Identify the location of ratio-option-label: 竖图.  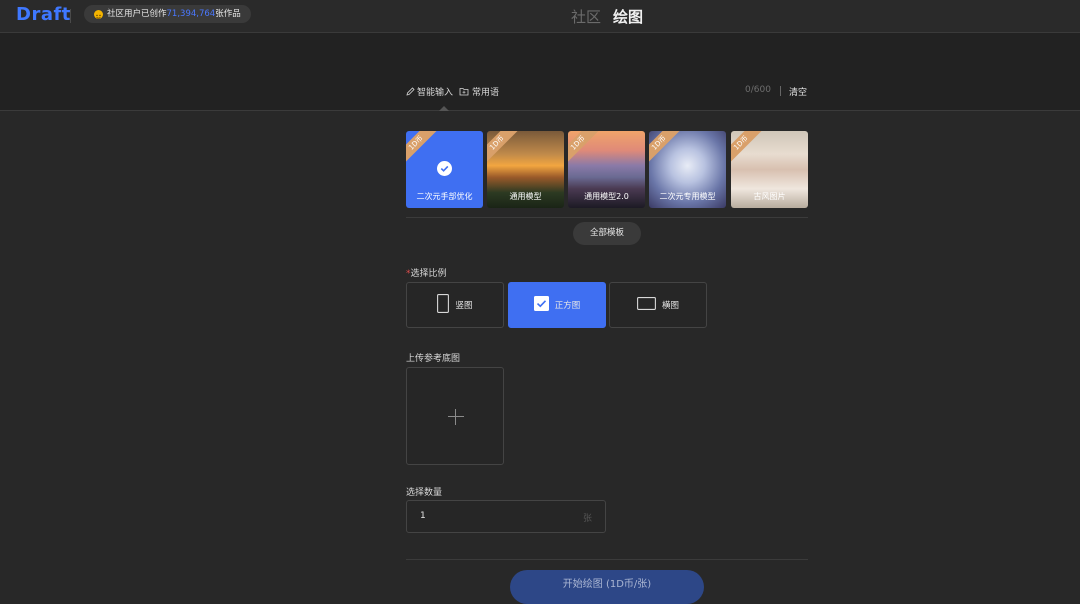
(464, 306).